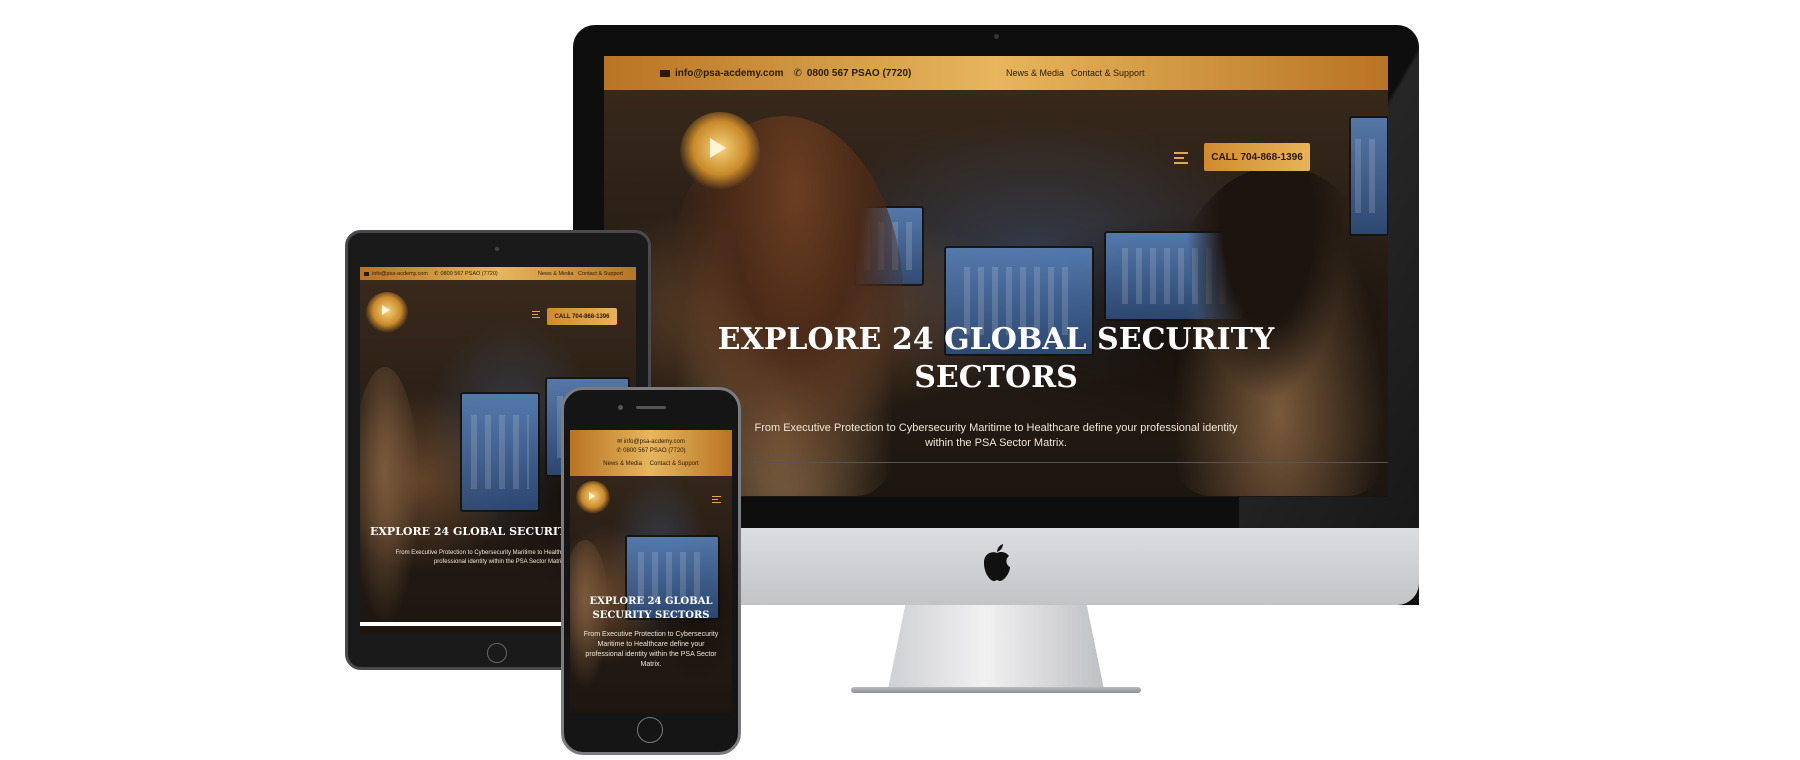 The height and width of the screenshot is (760, 1800). I want to click on imac-camera, so click(996, 36).